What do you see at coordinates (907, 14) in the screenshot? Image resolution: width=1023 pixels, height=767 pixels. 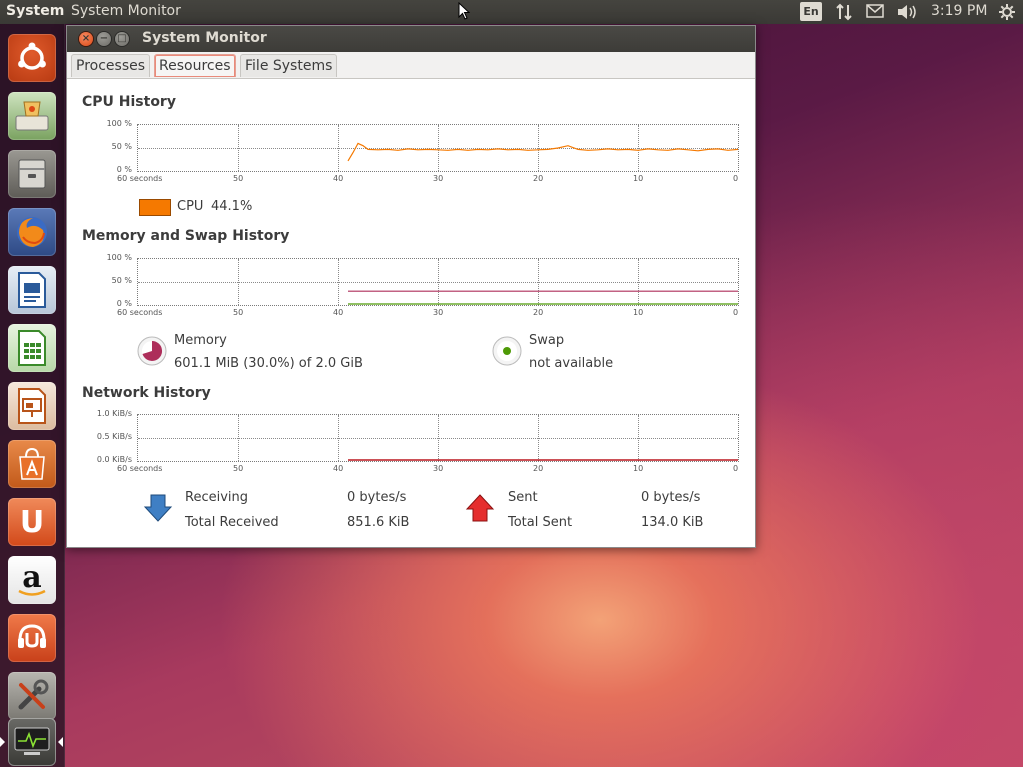 I see `volume-icon` at bounding box center [907, 14].